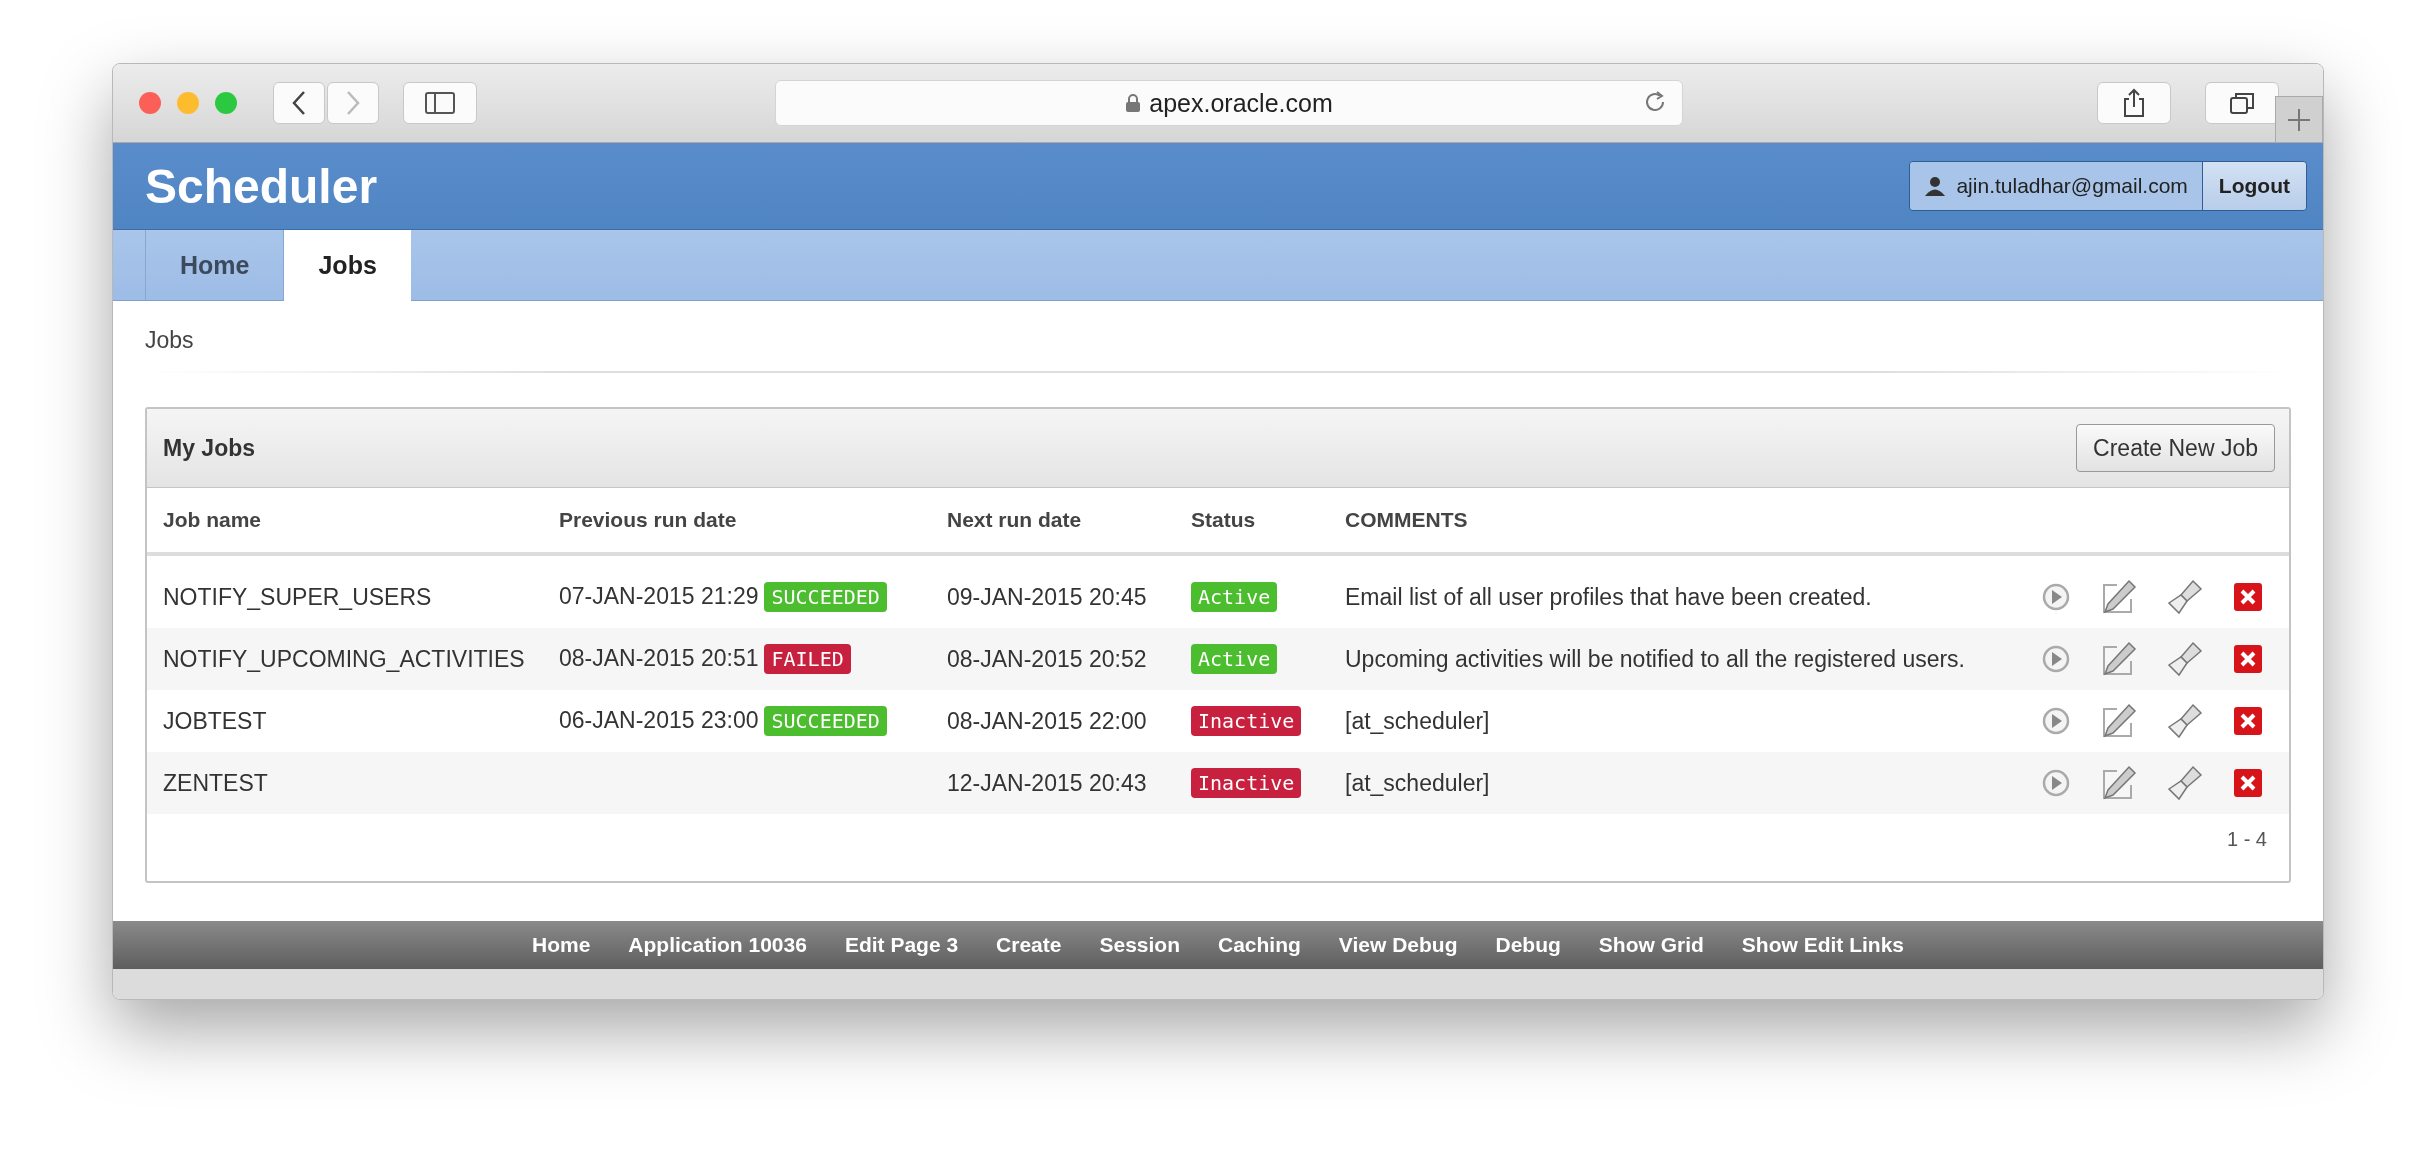  I want to click on user-icon, so click(1935, 186).